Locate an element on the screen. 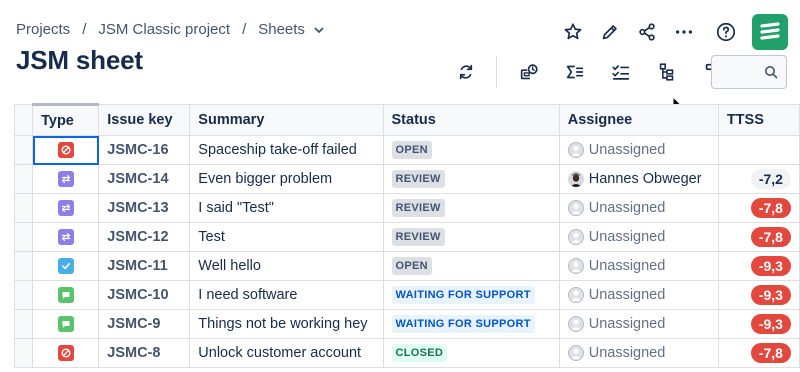 This screenshot has height=372, width=800. issue-key-link: JSMC-14 is located at coordinates (137, 179).